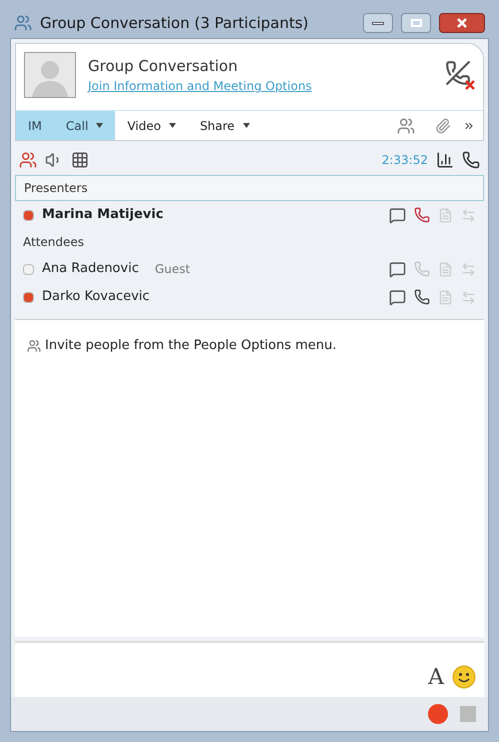  What do you see at coordinates (80, 160) in the screenshot?
I see `dialpad-icon` at bounding box center [80, 160].